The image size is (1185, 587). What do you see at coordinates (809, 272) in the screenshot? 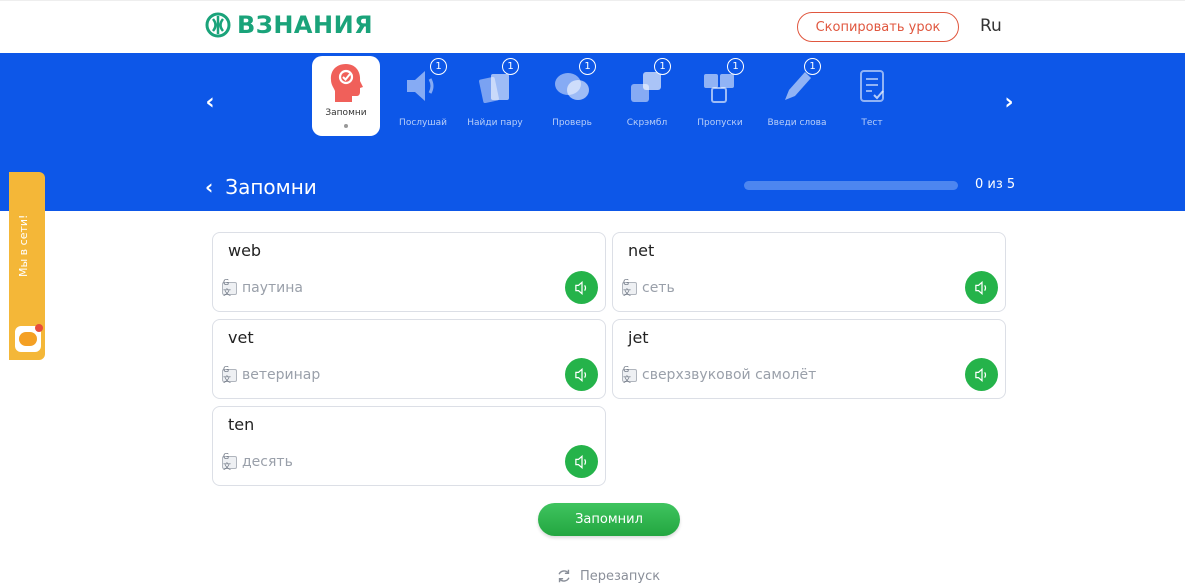
I see `word-card: net G文 сеть` at bounding box center [809, 272].